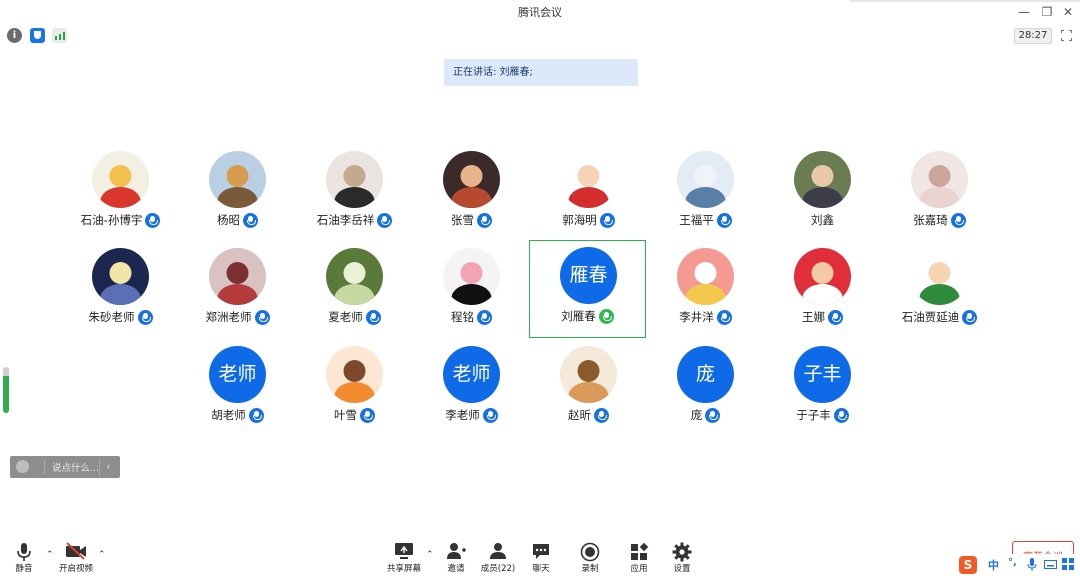 The image size is (1080, 576). I want to click on gear-icon, so click(682, 552).